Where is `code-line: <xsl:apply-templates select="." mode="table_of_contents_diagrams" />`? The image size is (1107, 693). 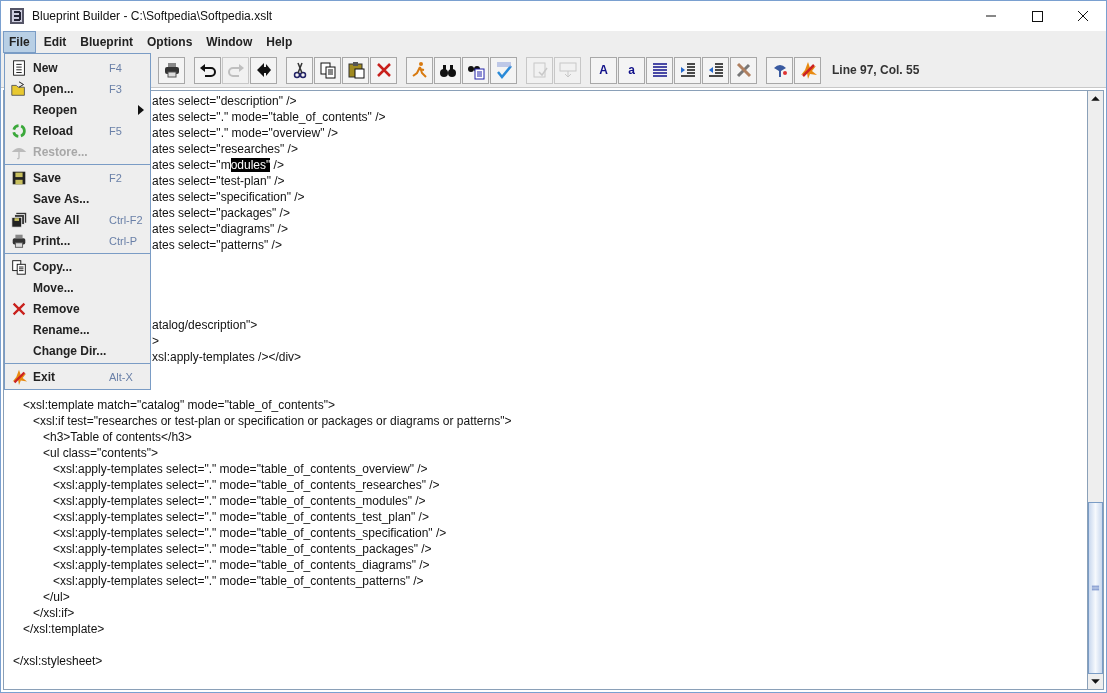 code-line: <xsl:apply-templates select="." mode="table_of_contents_diagrams" /> is located at coordinates (241, 565).